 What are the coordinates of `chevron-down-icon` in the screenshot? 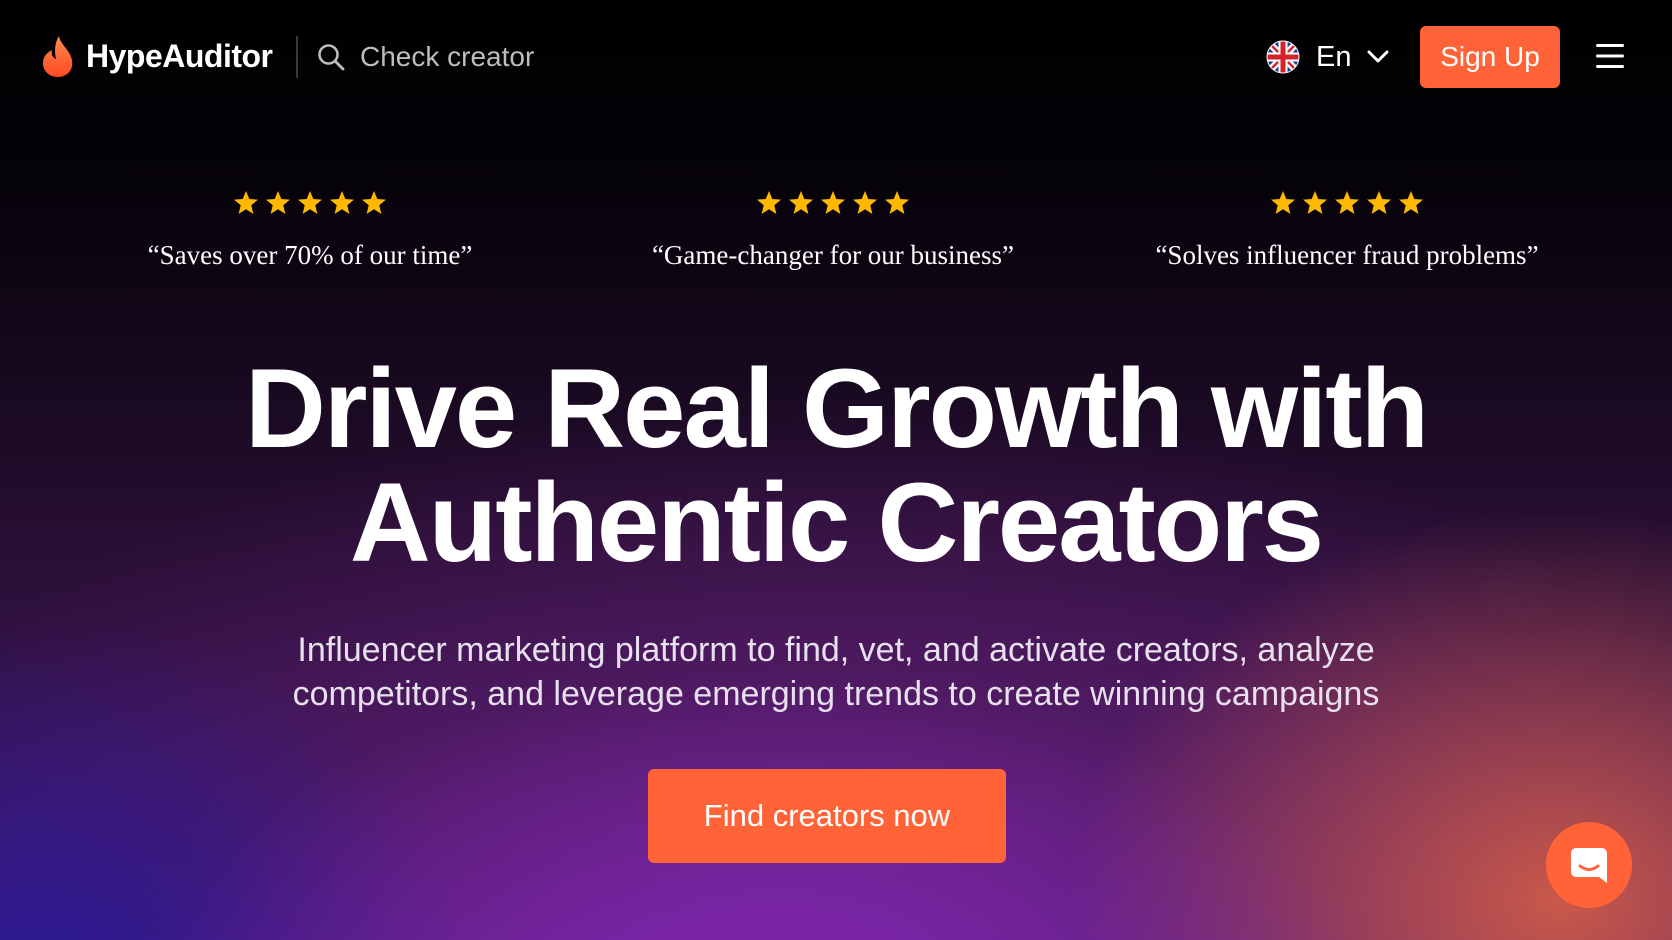 It's located at (1378, 56).